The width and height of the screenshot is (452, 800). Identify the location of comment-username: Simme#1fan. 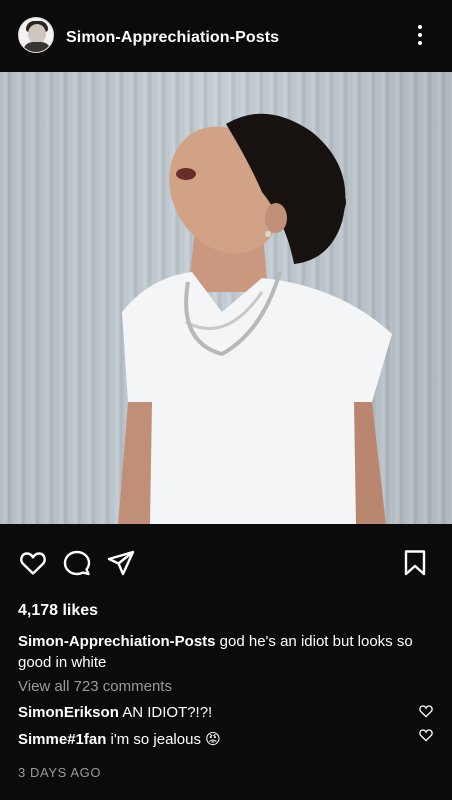
(62, 739).